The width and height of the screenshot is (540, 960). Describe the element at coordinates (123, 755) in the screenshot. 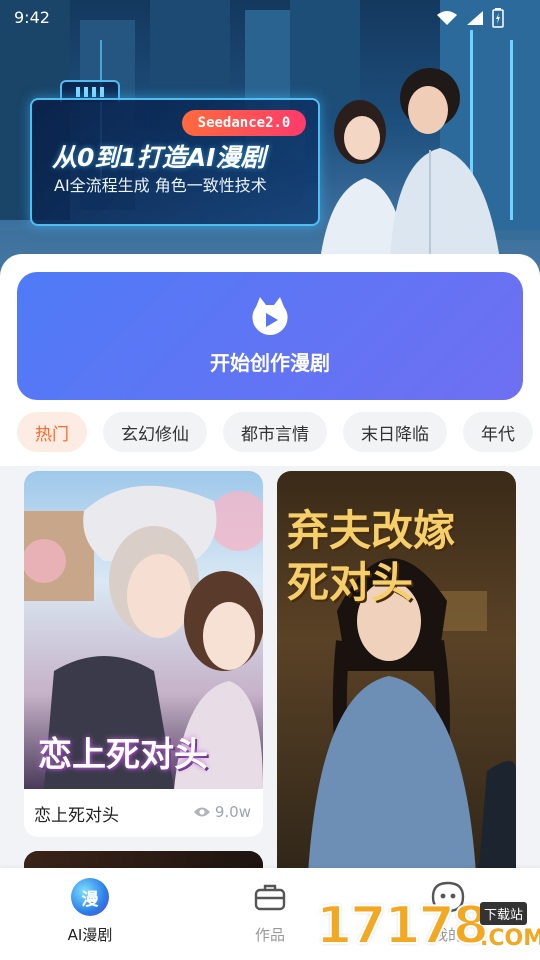

I see `cover-title: 恋上死对头` at that location.